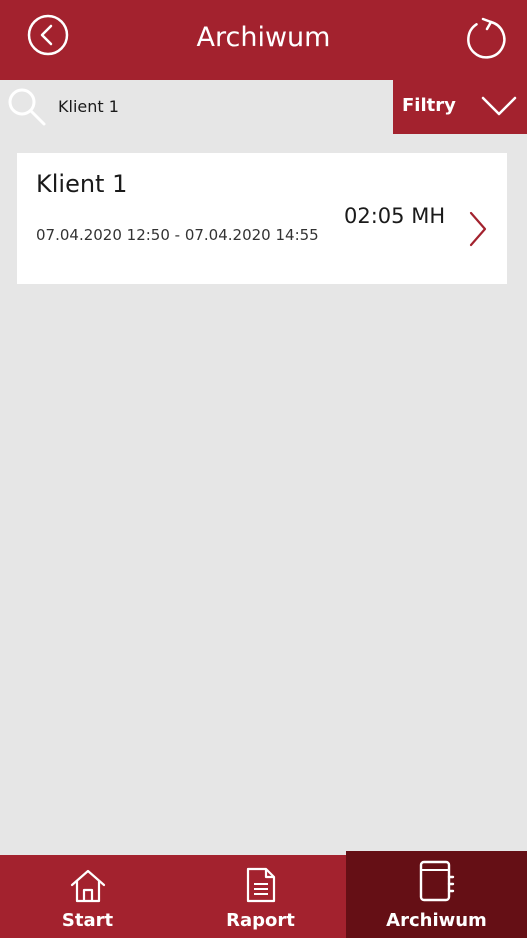 The image size is (527, 938). I want to click on refresh-icon, so click(486, 38).